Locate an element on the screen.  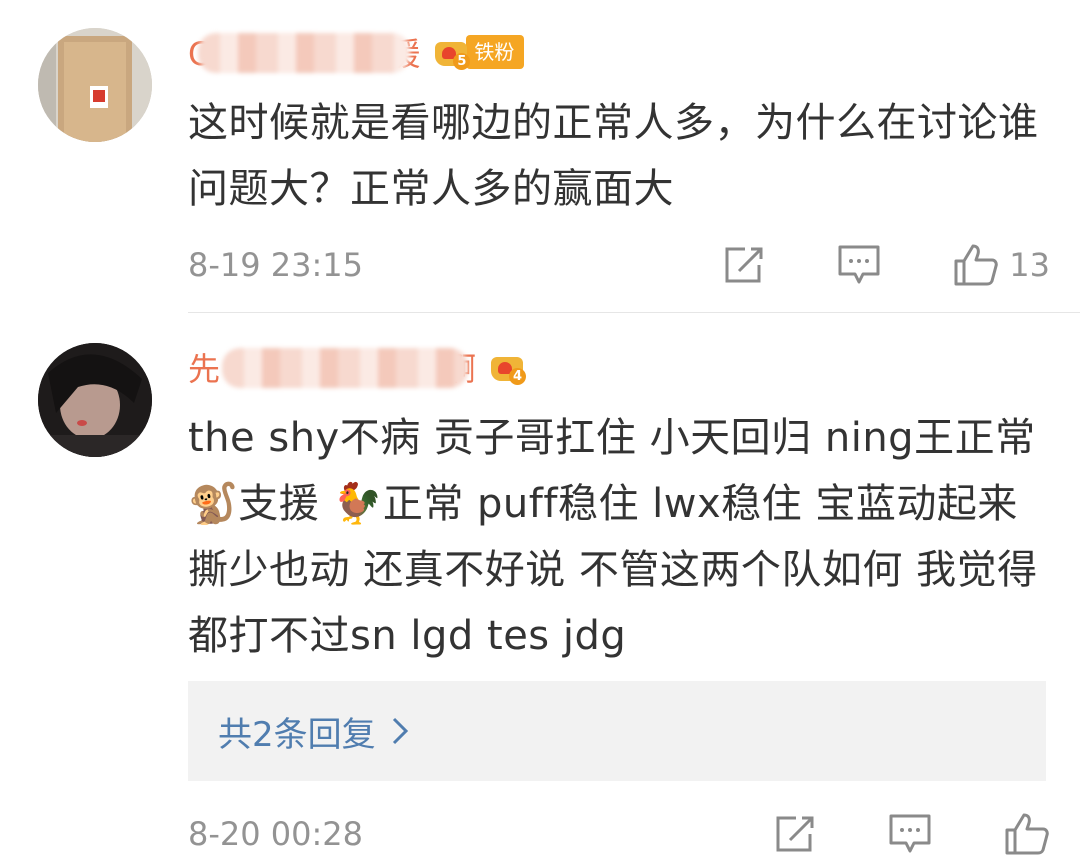
fan-badge: 4 is located at coordinates (507, 367).